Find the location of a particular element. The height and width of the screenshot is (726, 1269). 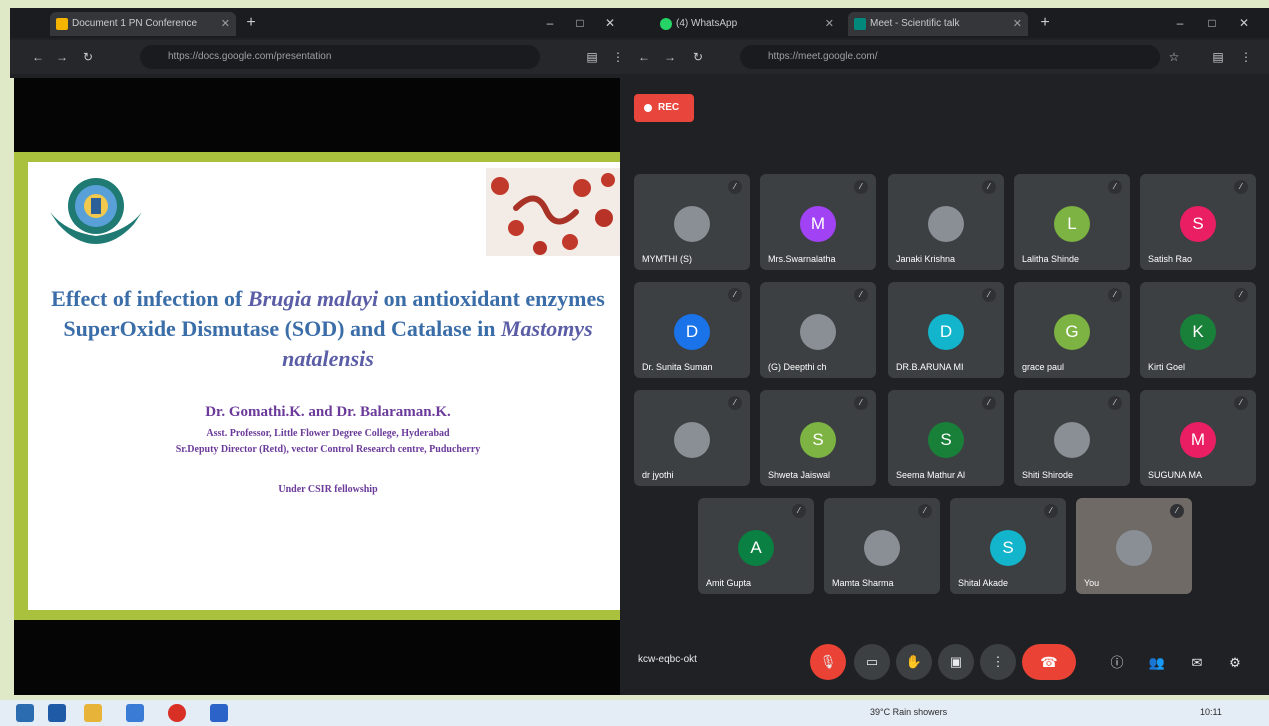

store-icon is located at coordinates (135, 713).